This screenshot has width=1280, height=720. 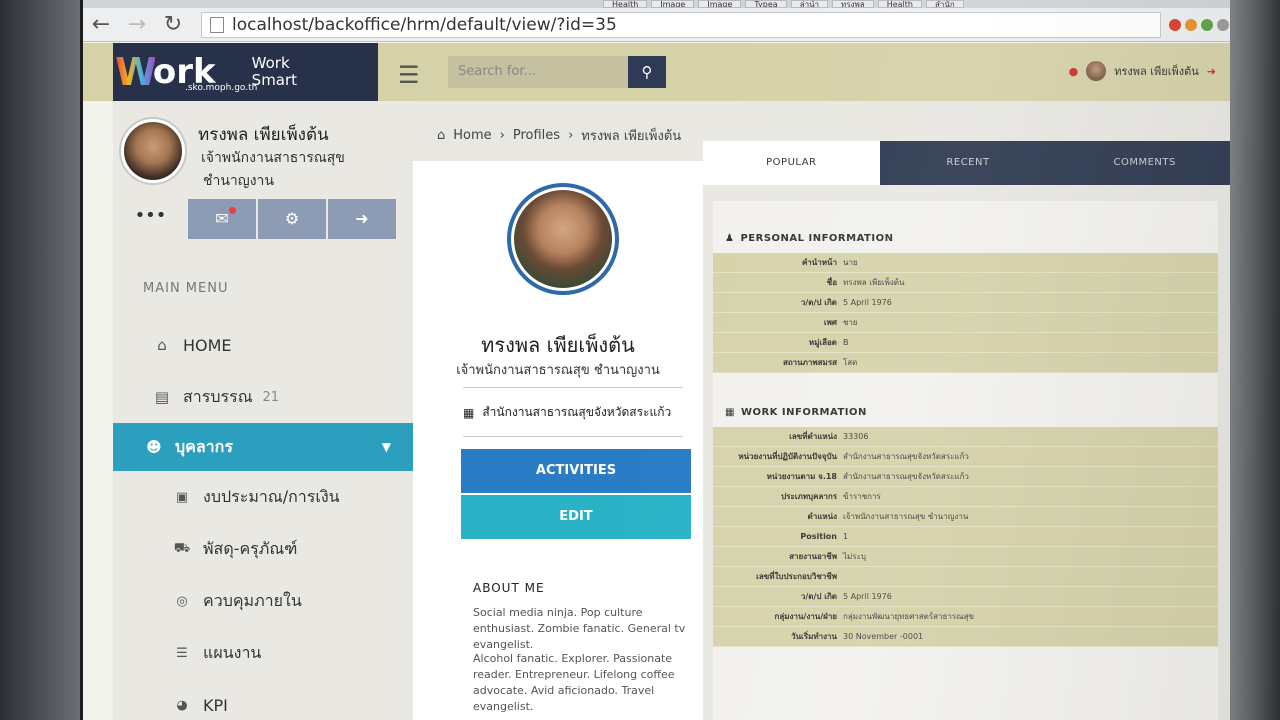 What do you see at coordinates (536, 135) in the screenshot?
I see `breadcrumb-profiles: Profiles` at bounding box center [536, 135].